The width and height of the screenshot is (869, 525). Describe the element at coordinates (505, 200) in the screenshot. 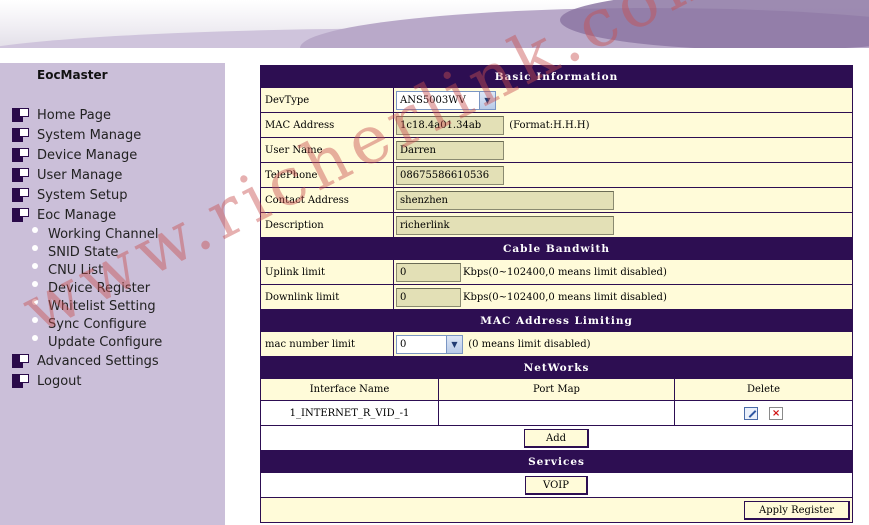

I see `contact-address-input: shenzhen` at that location.